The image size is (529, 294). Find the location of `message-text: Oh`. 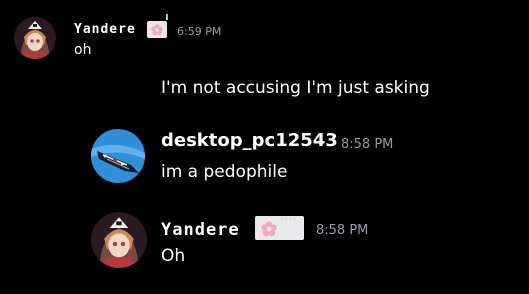

message-text: Oh is located at coordinates (173, 256).